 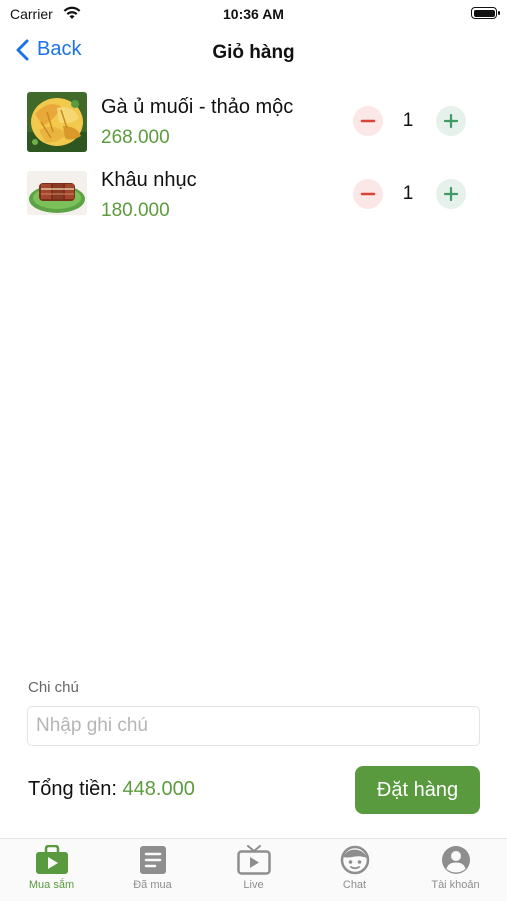 I want to click on status-bar: Carrier 10:36 AM, so click(x=253, y=15).